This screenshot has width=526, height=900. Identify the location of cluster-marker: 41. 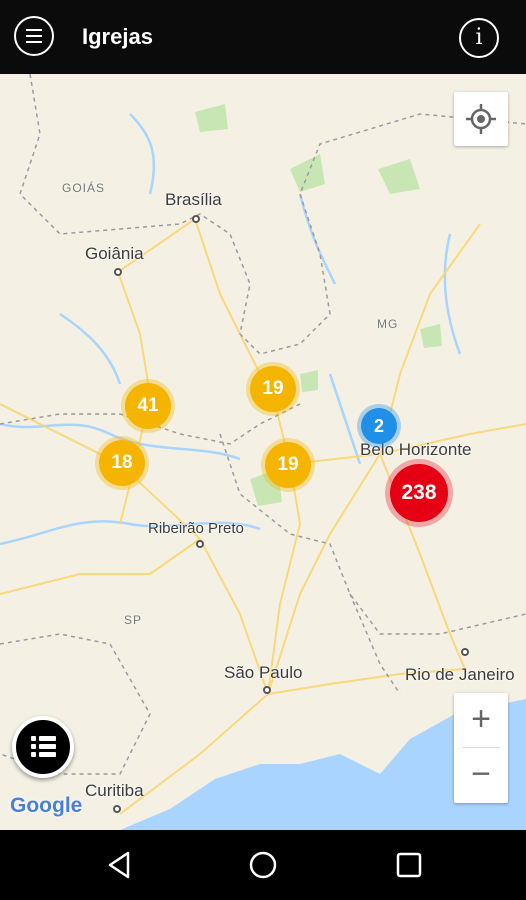
(148, 406).